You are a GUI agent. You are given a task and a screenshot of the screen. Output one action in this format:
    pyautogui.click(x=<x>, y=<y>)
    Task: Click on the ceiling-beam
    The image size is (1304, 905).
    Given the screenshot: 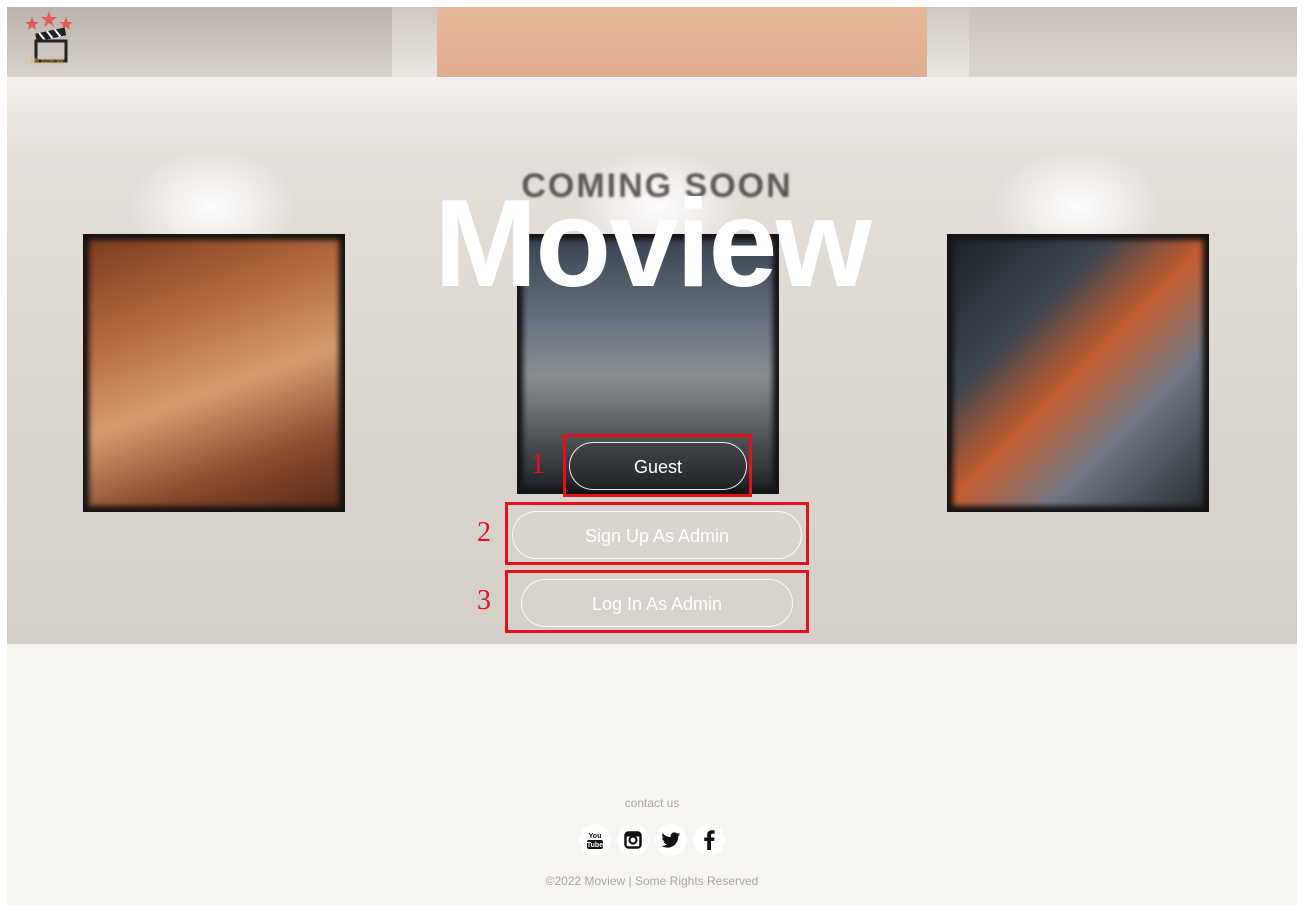 What is the action you would take?
    pyautogui.click(x=652, y=112)
    